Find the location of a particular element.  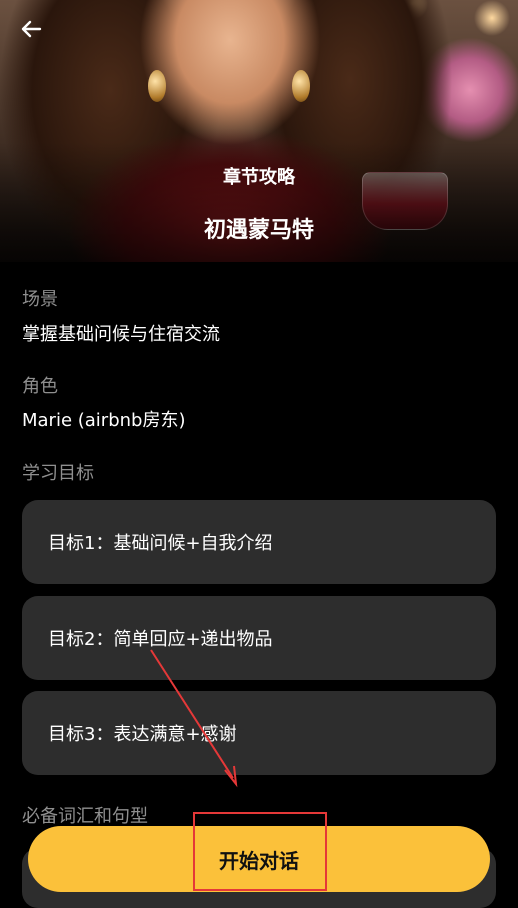

goal-text: 目标1：基础问候+自我介绍 is located at coordinates (160, 543).